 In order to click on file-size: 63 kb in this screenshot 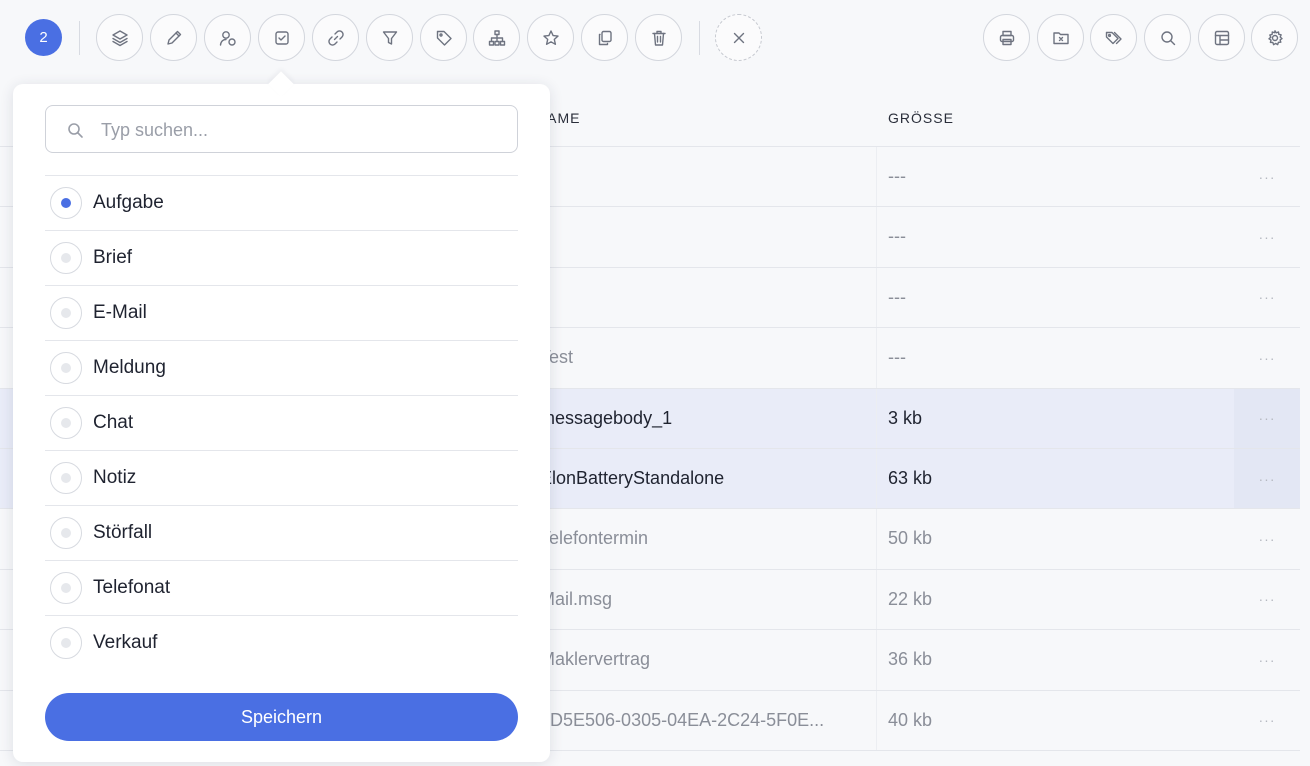, I will do `click(910, 477)`.